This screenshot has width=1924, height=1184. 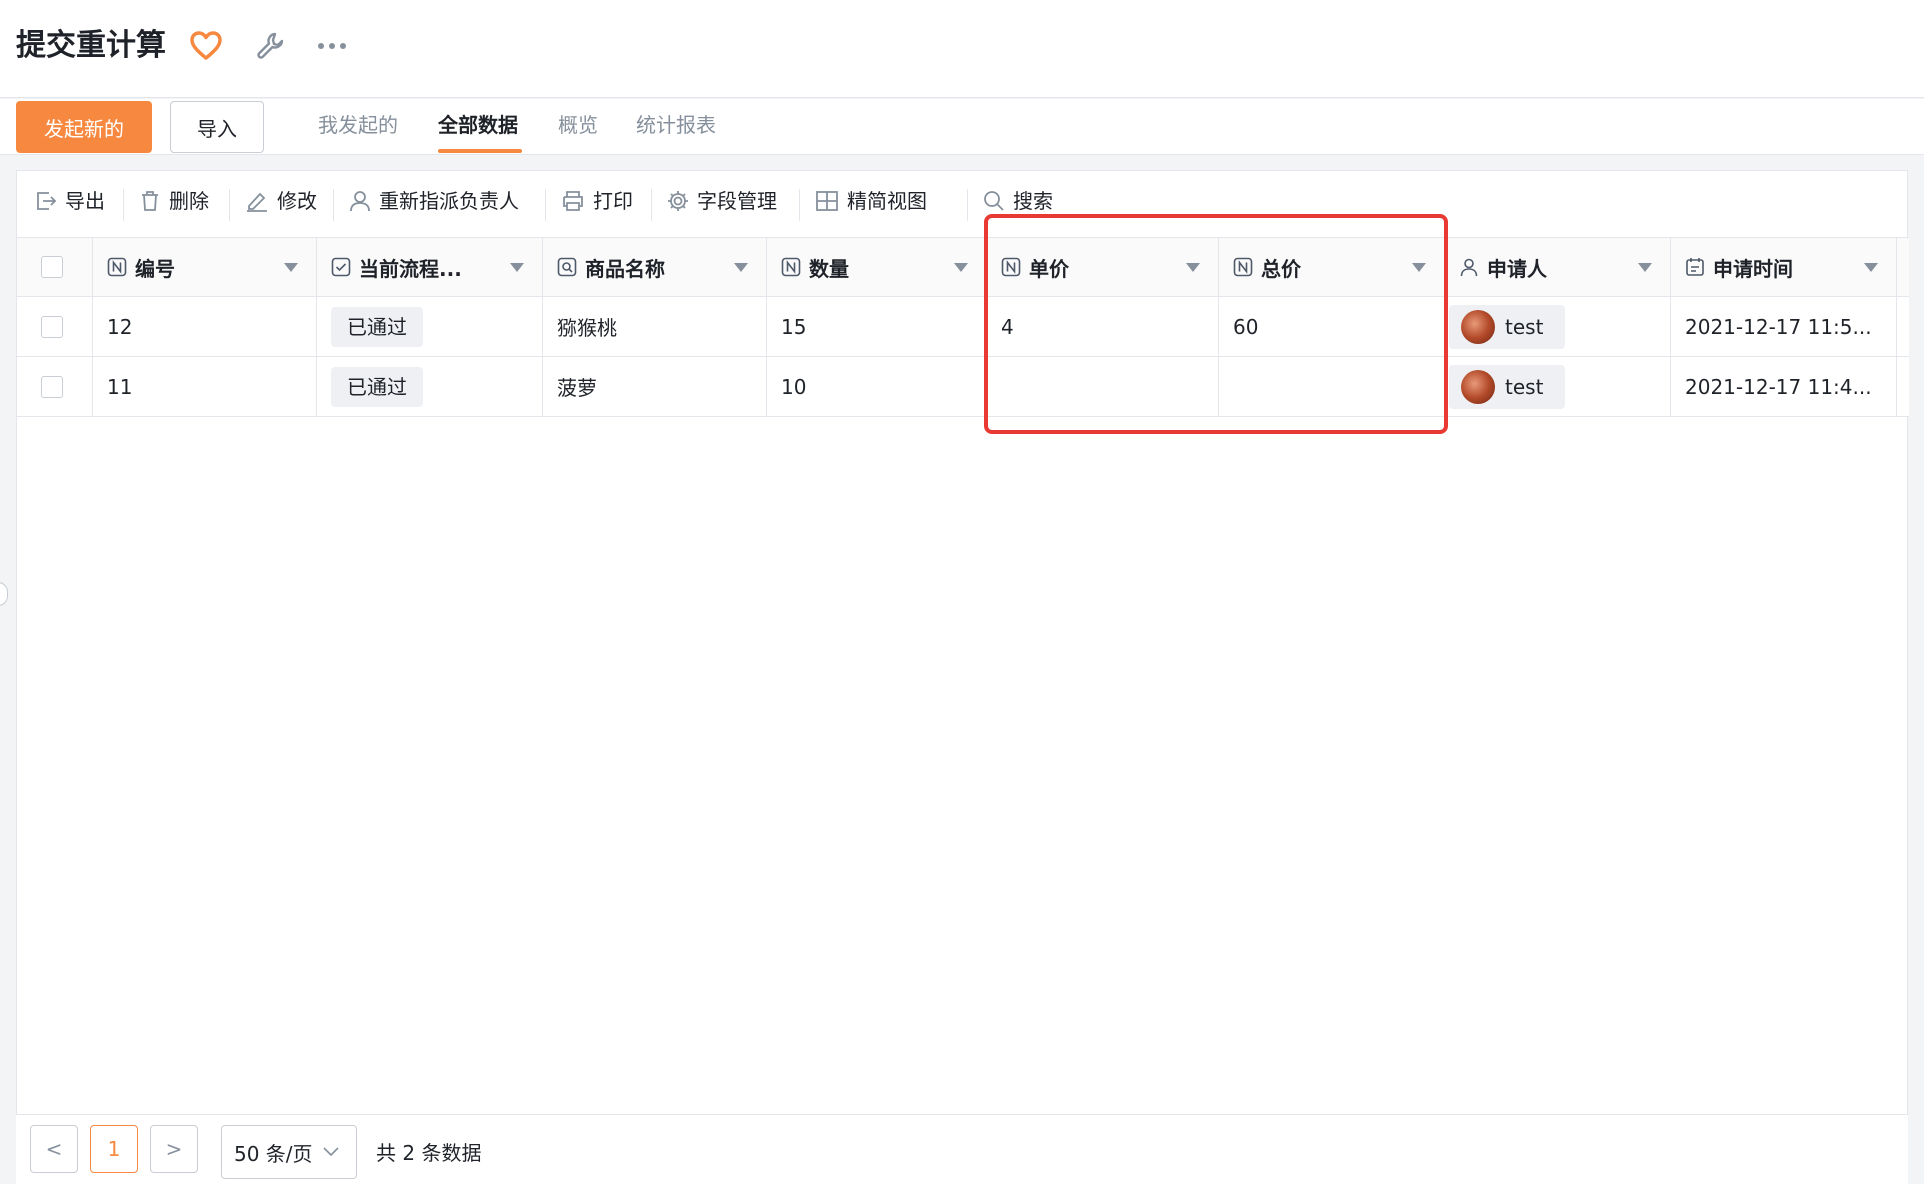 I want to click on print-button: 打印, so click(x=597, y=201).